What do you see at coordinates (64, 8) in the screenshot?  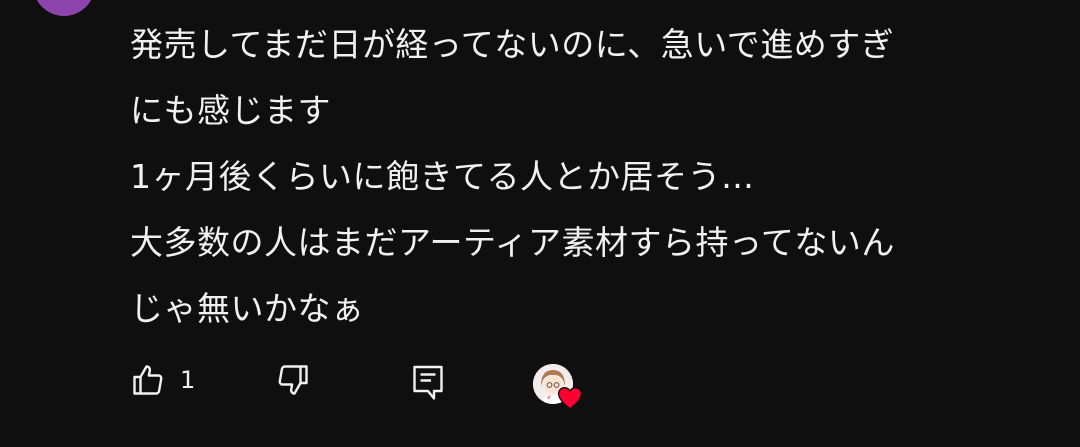 I see `commenter-avatar` at bounding box center [64, 8].